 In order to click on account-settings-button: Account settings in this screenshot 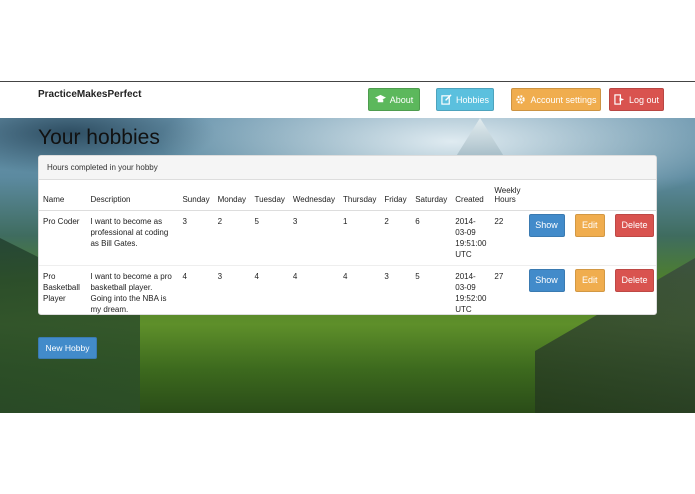, I will do `click(556, 99)`.